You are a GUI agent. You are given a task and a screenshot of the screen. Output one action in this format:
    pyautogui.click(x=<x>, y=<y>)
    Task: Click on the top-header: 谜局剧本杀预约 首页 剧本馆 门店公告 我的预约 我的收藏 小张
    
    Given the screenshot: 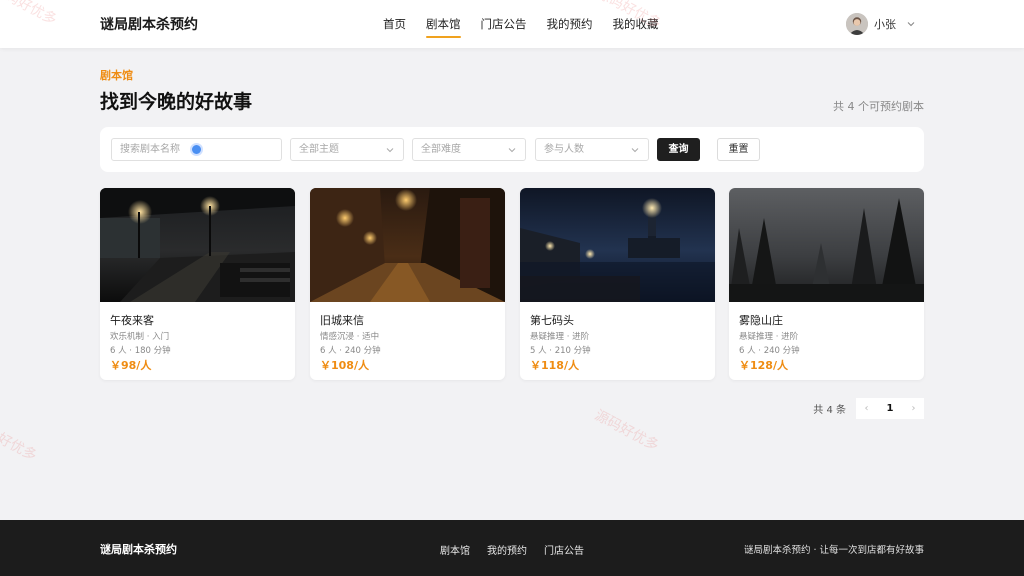 What is the action you would take?
    pyautogui.click(x=512, y=24)
    